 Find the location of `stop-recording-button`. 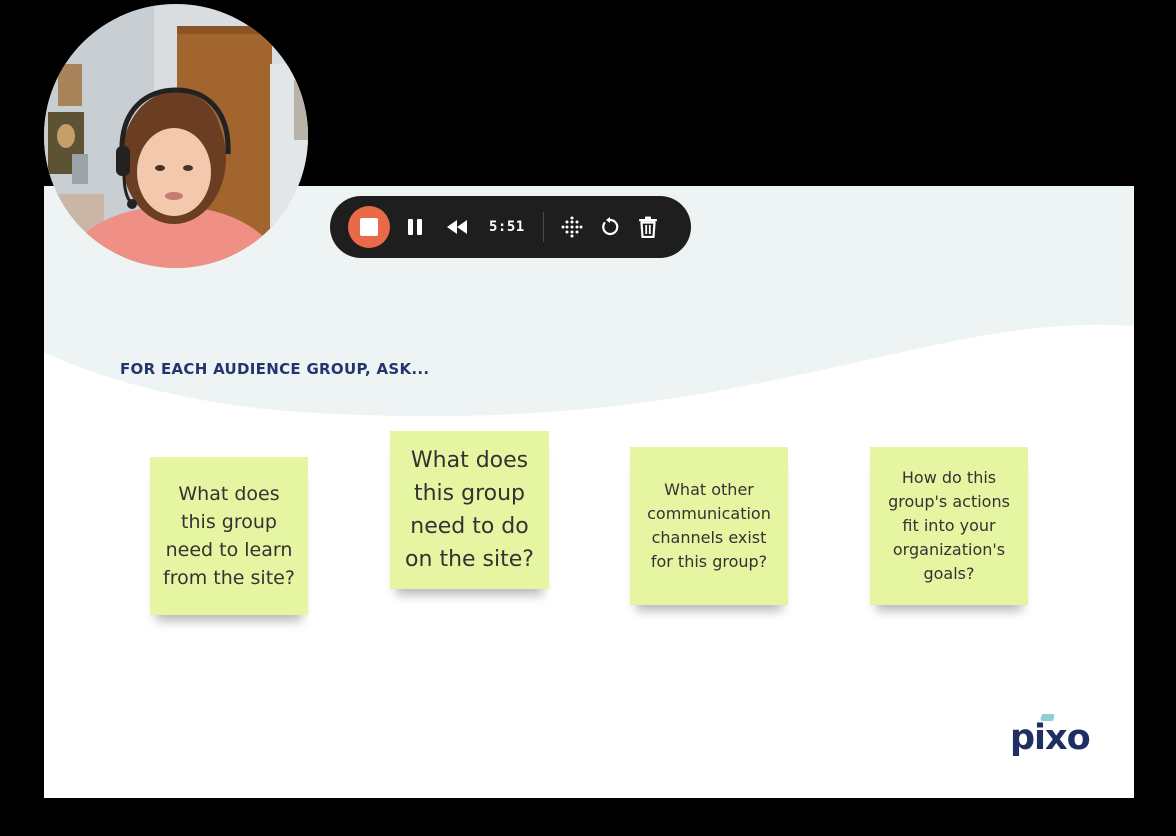

stop-recording-button is located at coordinates (369, 227).